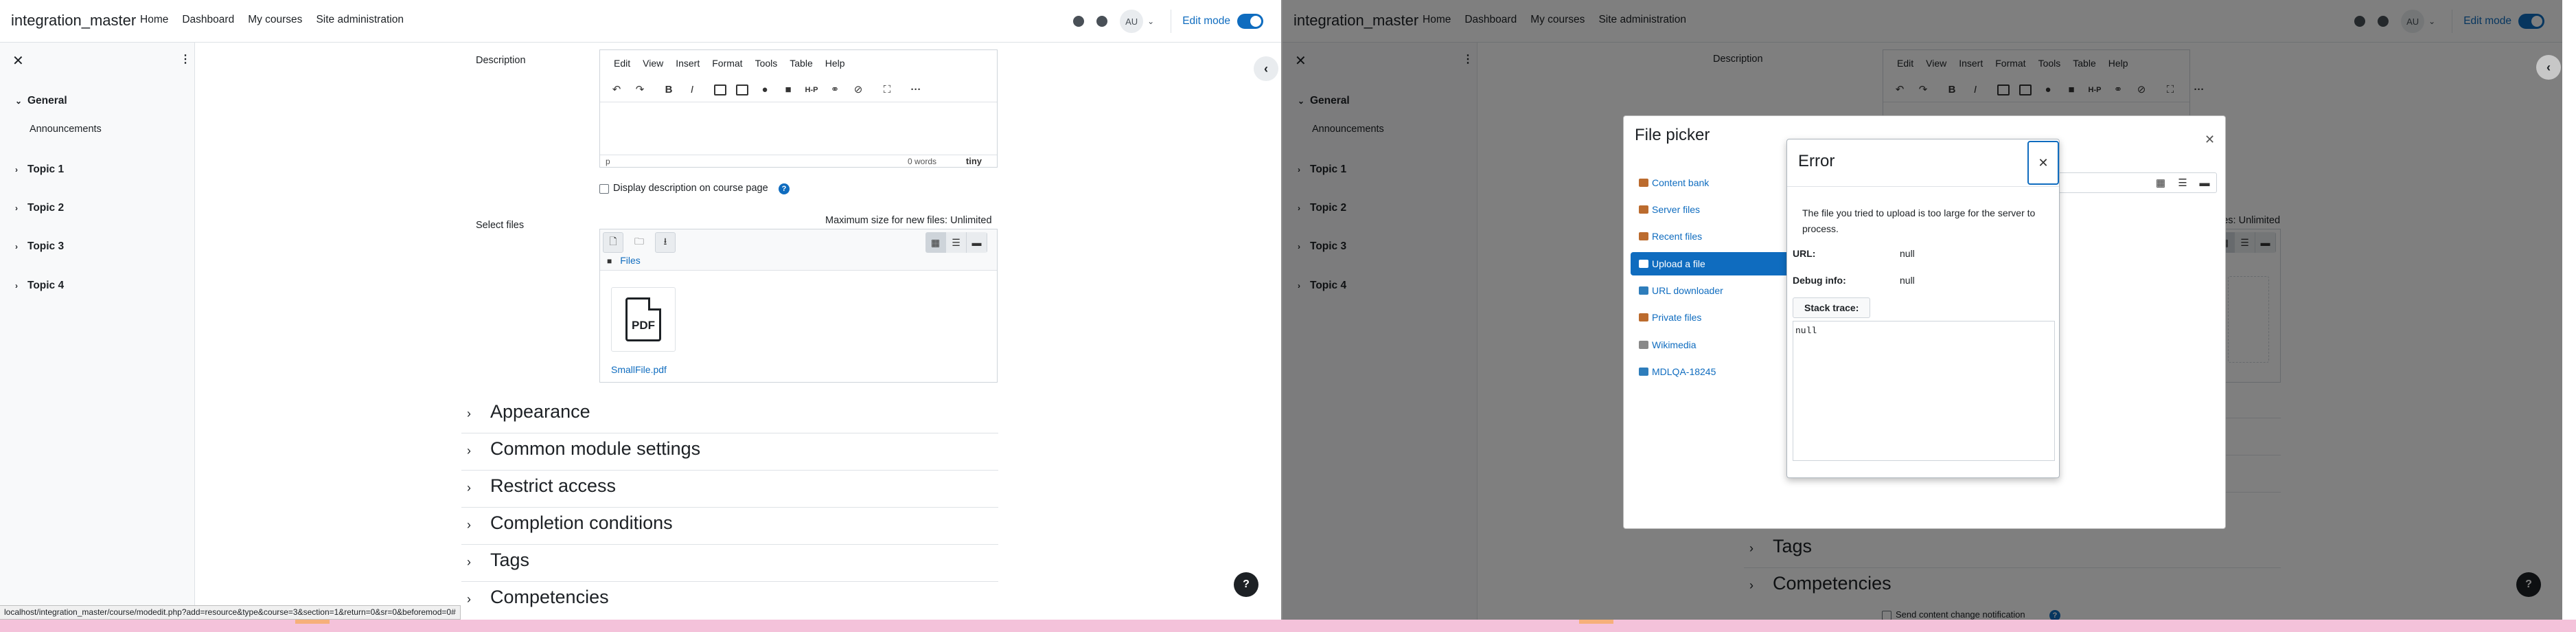 The width and height of the screenshot is (2576, 632). Describe the element at coordinates (835, 64) in the screenshot. I see `menu-help: Help` at that location.